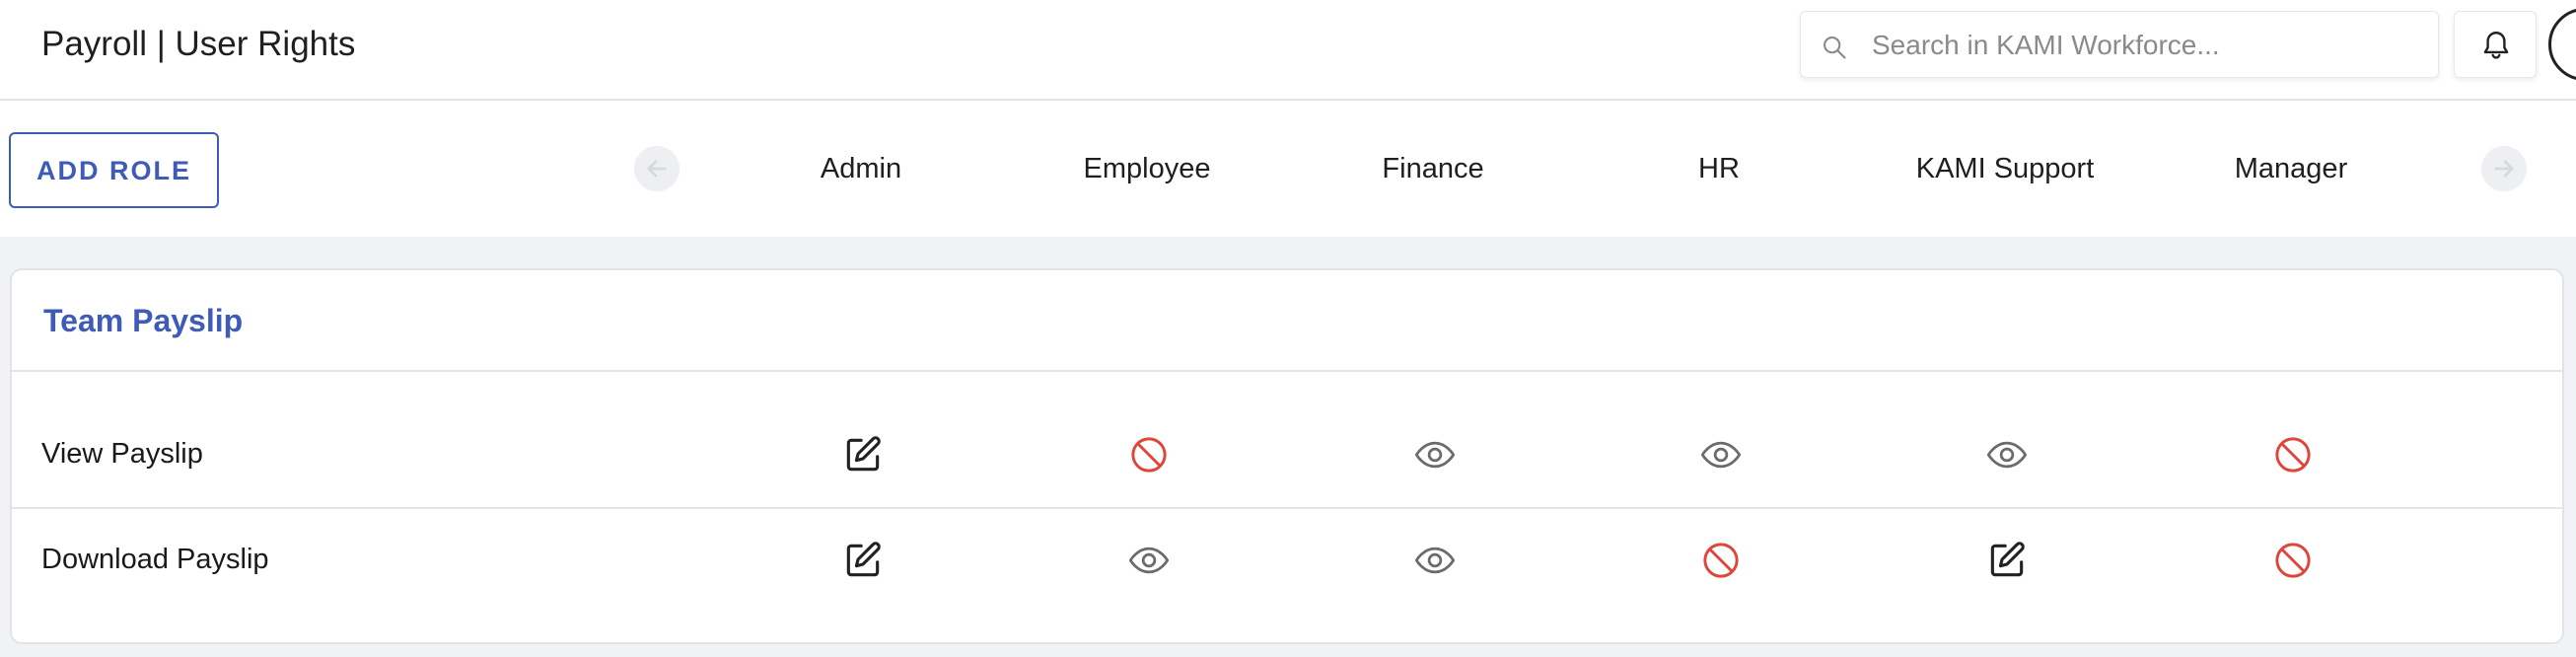  I want to click on roles-next-button, so click(2504, 168).